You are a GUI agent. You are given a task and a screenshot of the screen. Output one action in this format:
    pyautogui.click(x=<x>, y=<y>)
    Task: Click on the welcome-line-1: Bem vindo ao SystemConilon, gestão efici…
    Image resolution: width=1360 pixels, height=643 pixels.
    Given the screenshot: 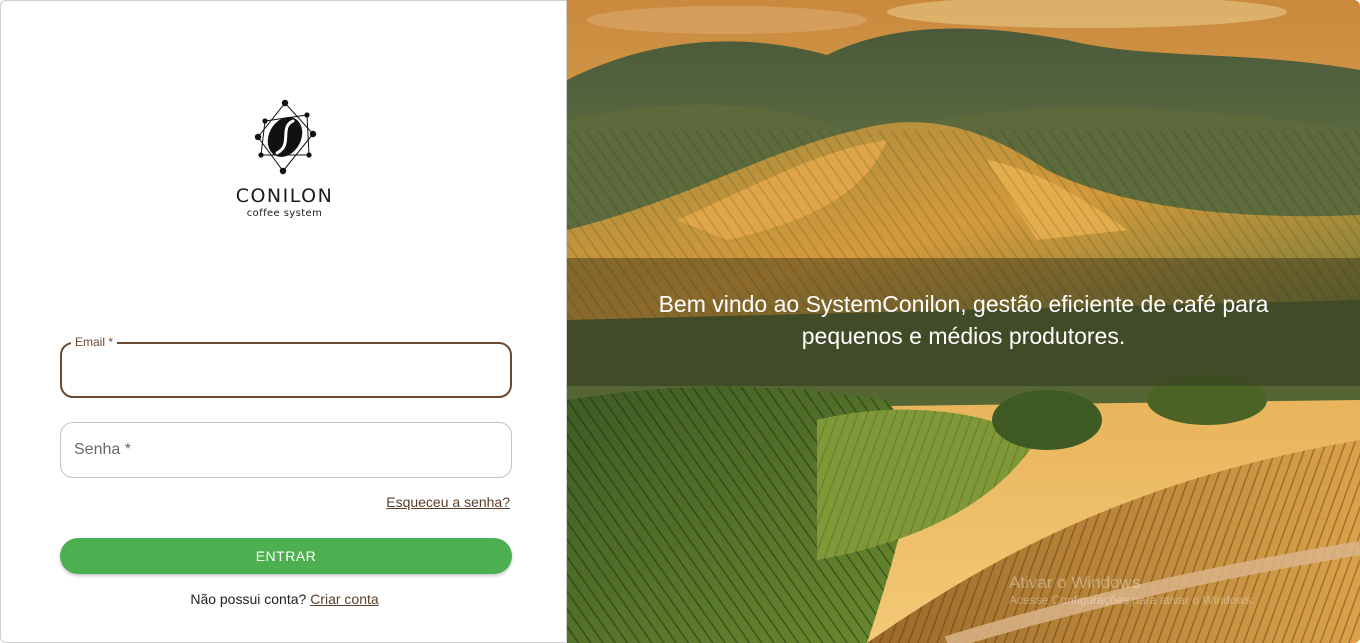 What is the action you would take?
    pyautogui.click(x=963, y=304)
    